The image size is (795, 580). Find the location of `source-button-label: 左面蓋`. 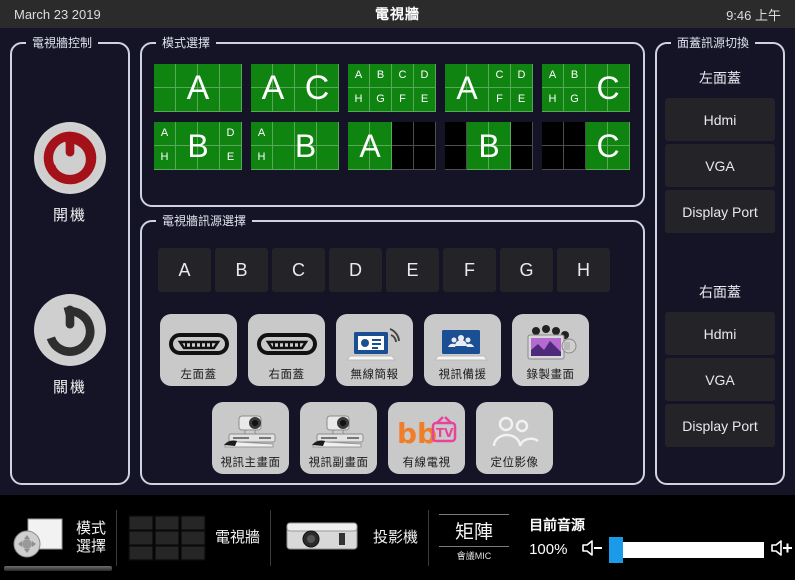

source-button-label: 左面蓋 is located at coordinates (198, 375).